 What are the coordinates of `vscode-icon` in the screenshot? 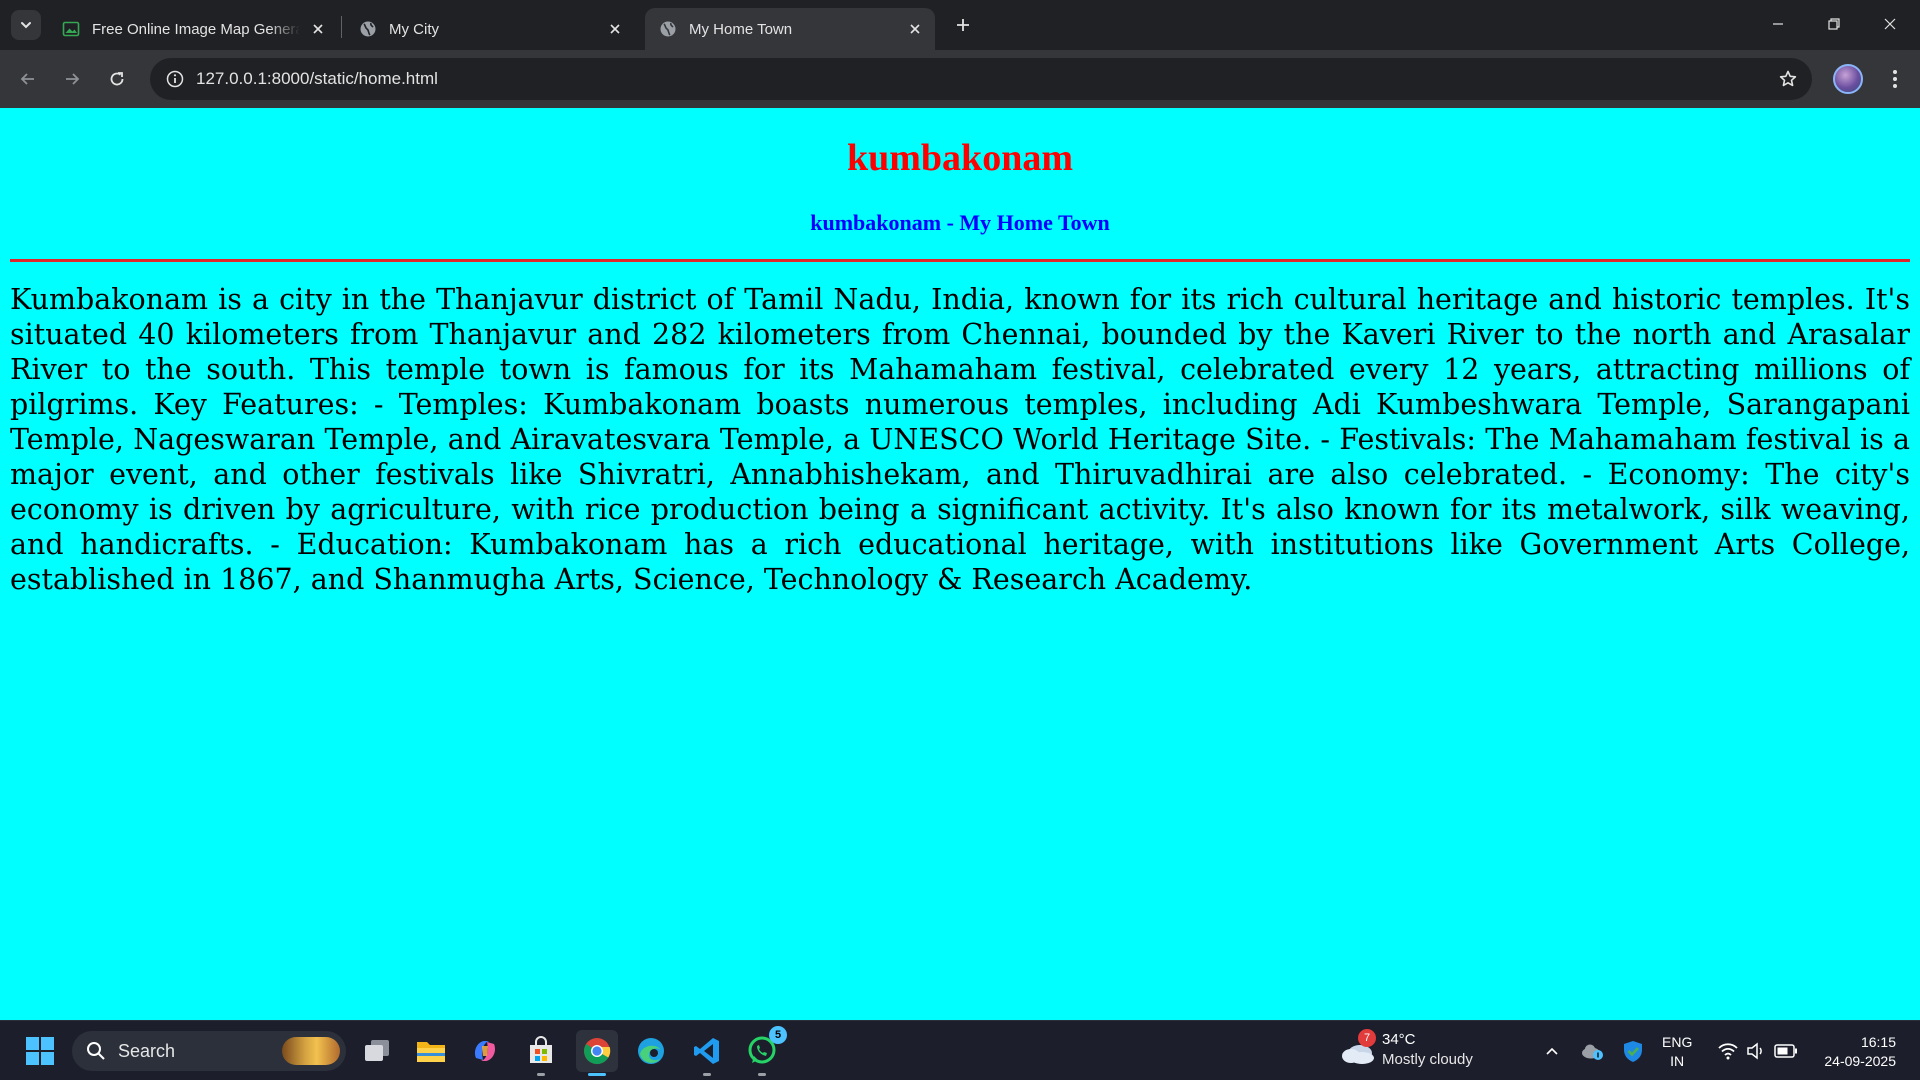 It's located at (706, 1051).